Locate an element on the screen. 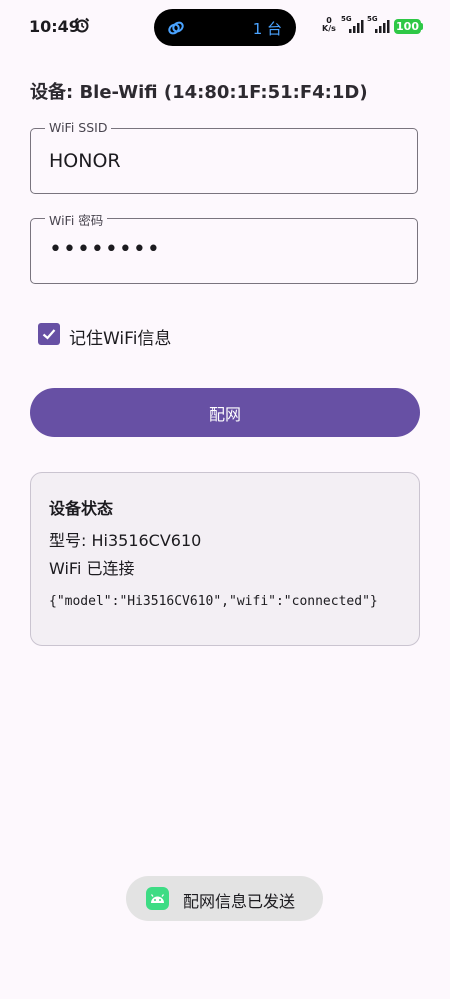  clock: 10:49 is located at coordinates (54, 26).